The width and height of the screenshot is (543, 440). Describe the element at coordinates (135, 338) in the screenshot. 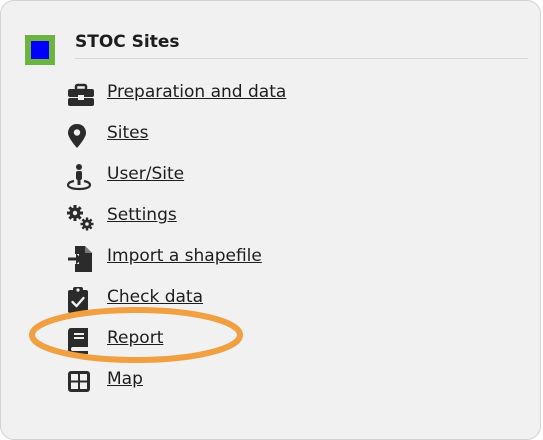

I see `menu-link-report: Report` at that location.